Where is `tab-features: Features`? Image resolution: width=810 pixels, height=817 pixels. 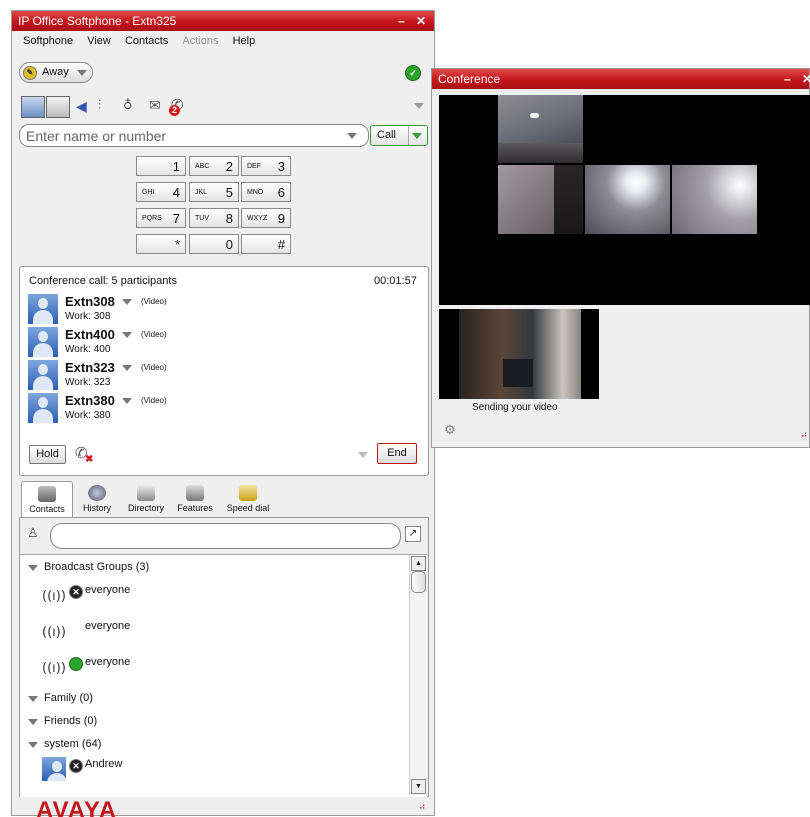
tab-features: Features is located at coordinates (195, 499).